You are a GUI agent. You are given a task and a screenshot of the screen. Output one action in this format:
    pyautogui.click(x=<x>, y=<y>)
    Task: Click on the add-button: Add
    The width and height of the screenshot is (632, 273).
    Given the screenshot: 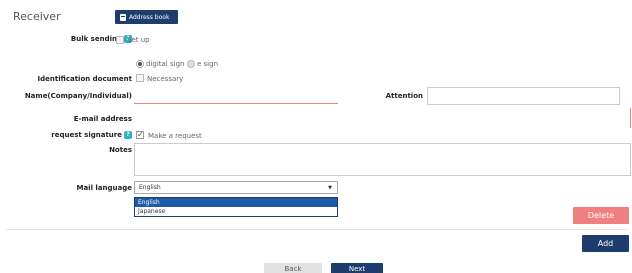 What is the action you would take?
    pyautogui.click(x=605, y=243)
    